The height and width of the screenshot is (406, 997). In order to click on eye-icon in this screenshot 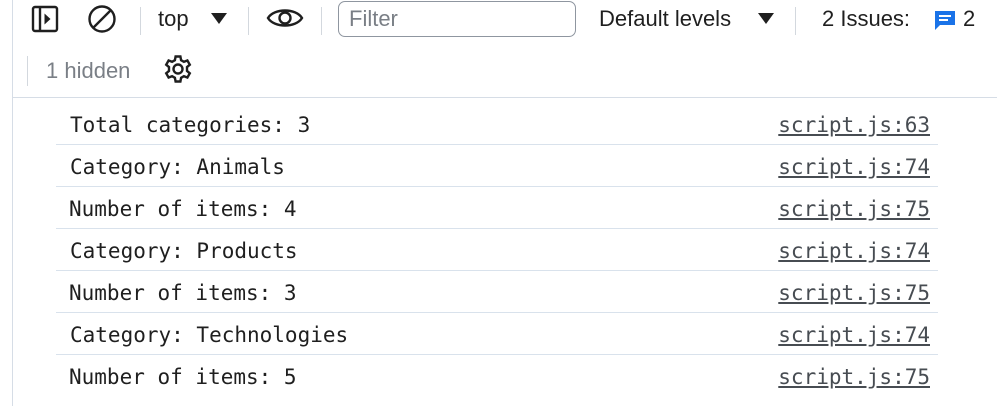, I will do `click(285, 20)`.